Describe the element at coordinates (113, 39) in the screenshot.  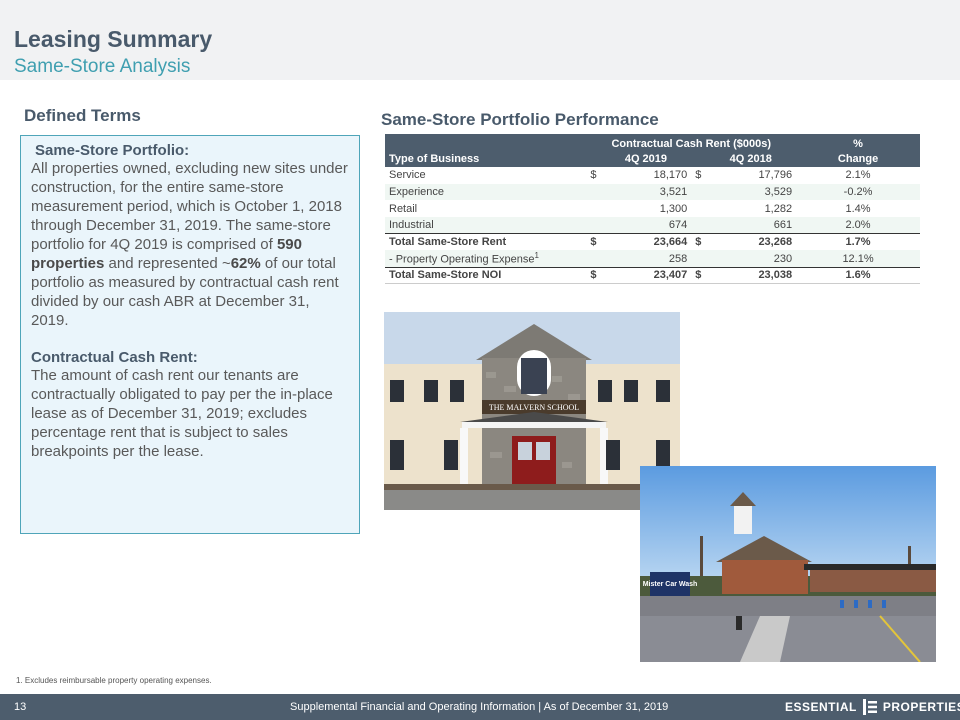
I see `page-title: Leasing Summary` at that location.